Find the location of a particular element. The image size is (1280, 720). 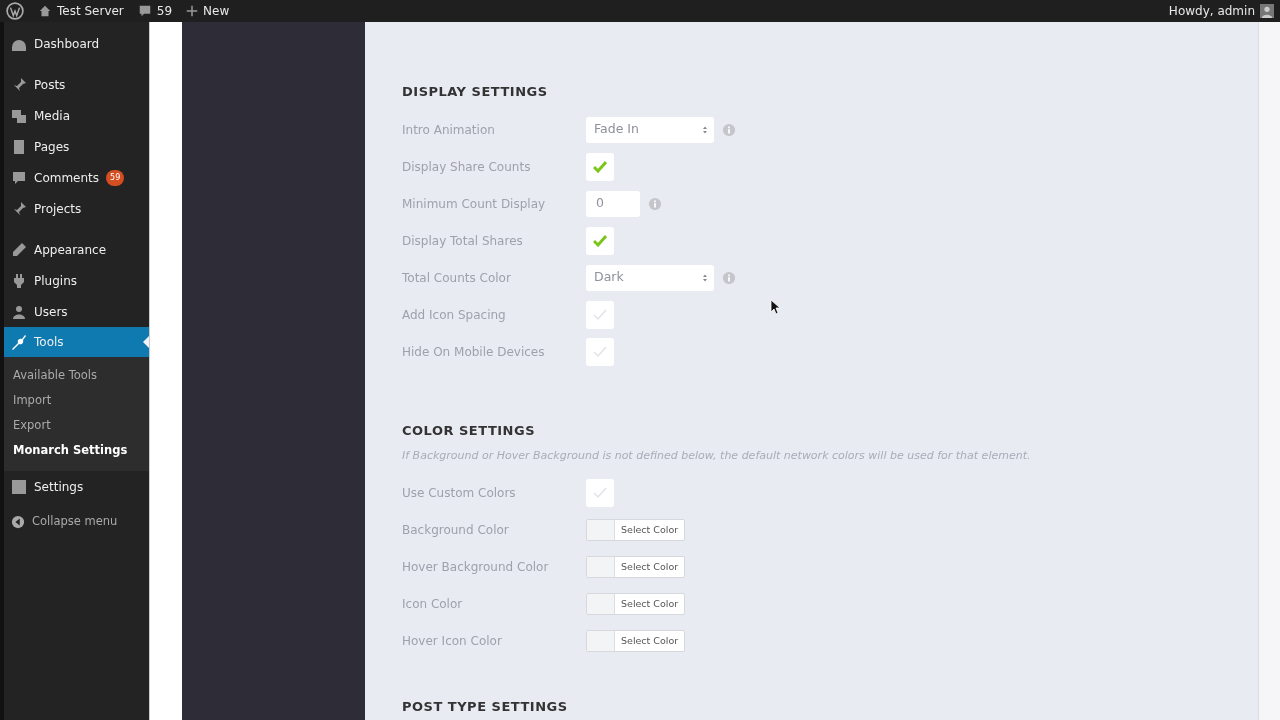

field-label: Total Counts Color is located at coordinates (457, 278).